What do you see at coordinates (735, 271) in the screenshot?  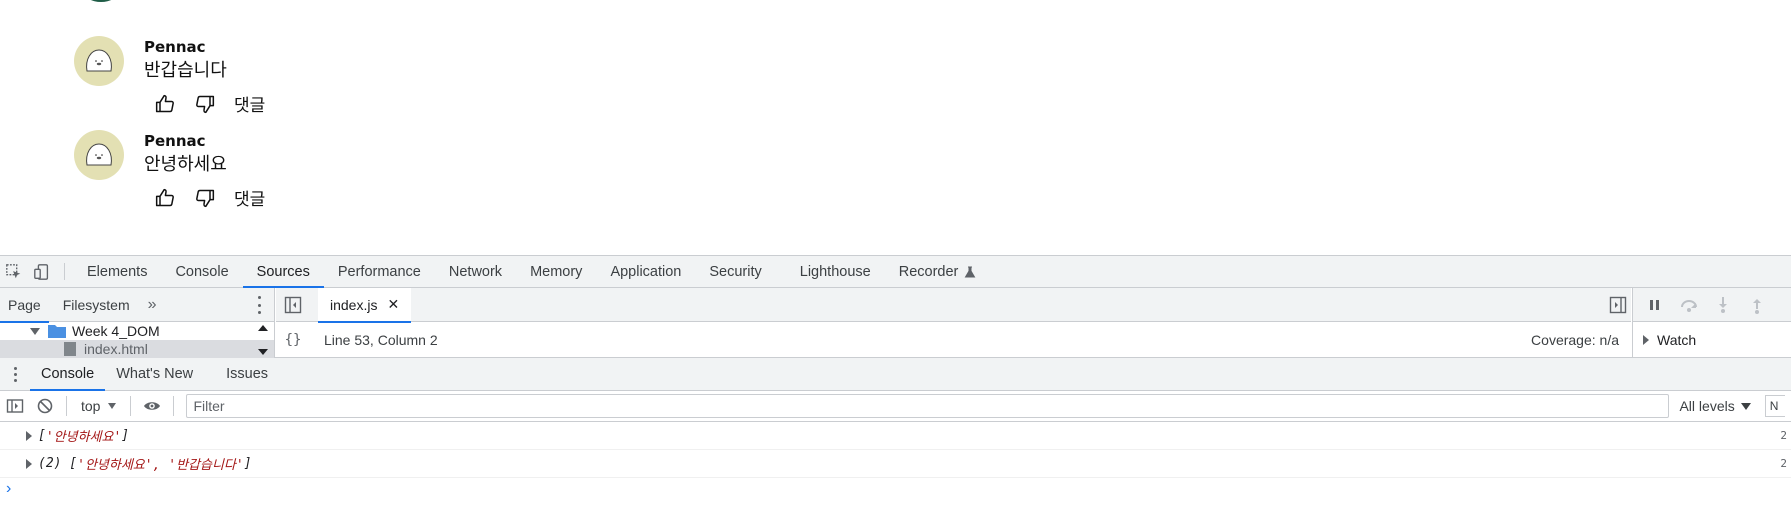 I see `tab-security: Security` at bounding box center [735, 271].